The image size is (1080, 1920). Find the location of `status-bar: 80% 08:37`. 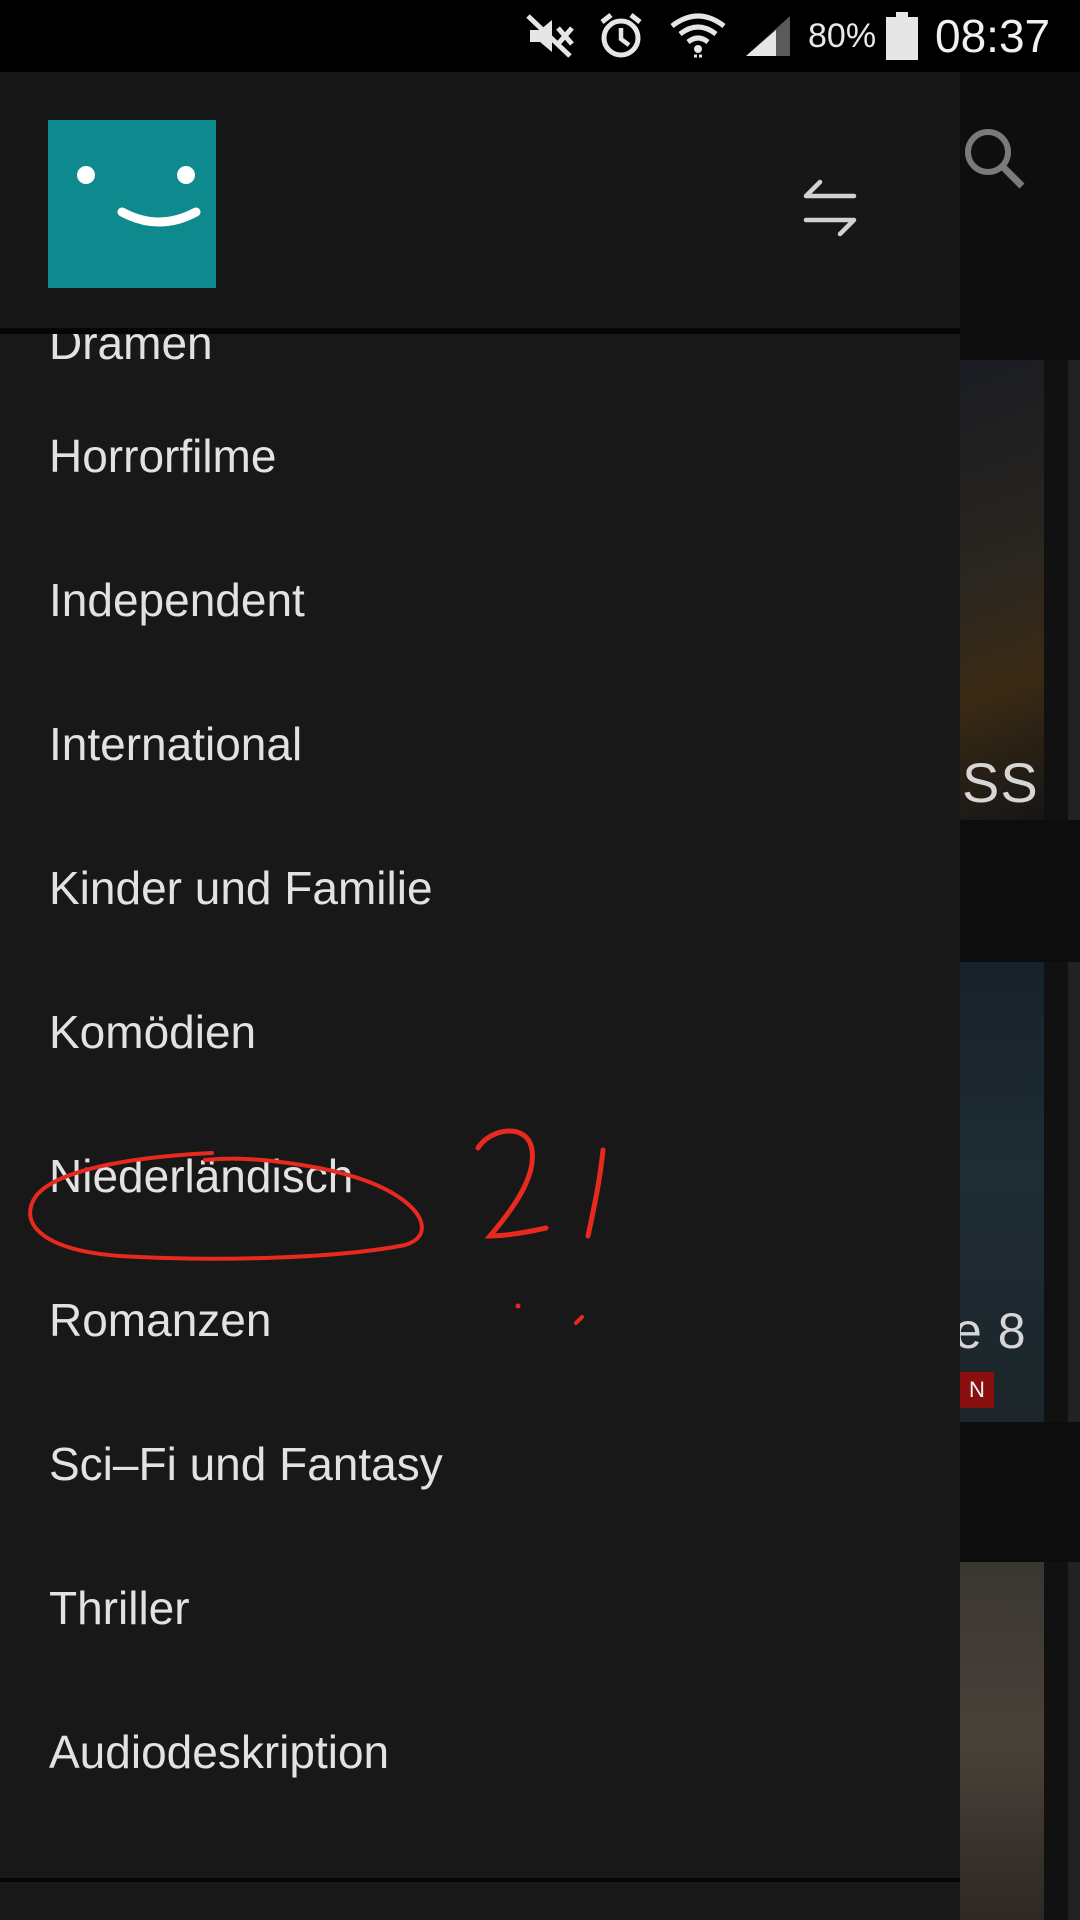

status-bar: 80% 08:37 is located at coordinates (540, 36).